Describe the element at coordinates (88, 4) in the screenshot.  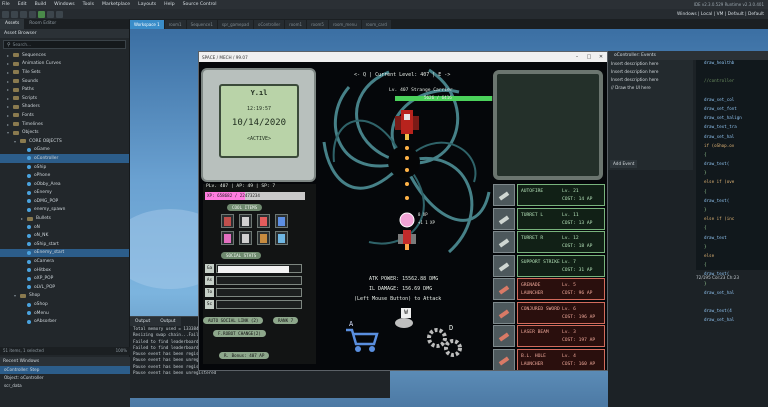
I see `menu-tools: Tools` at that location.